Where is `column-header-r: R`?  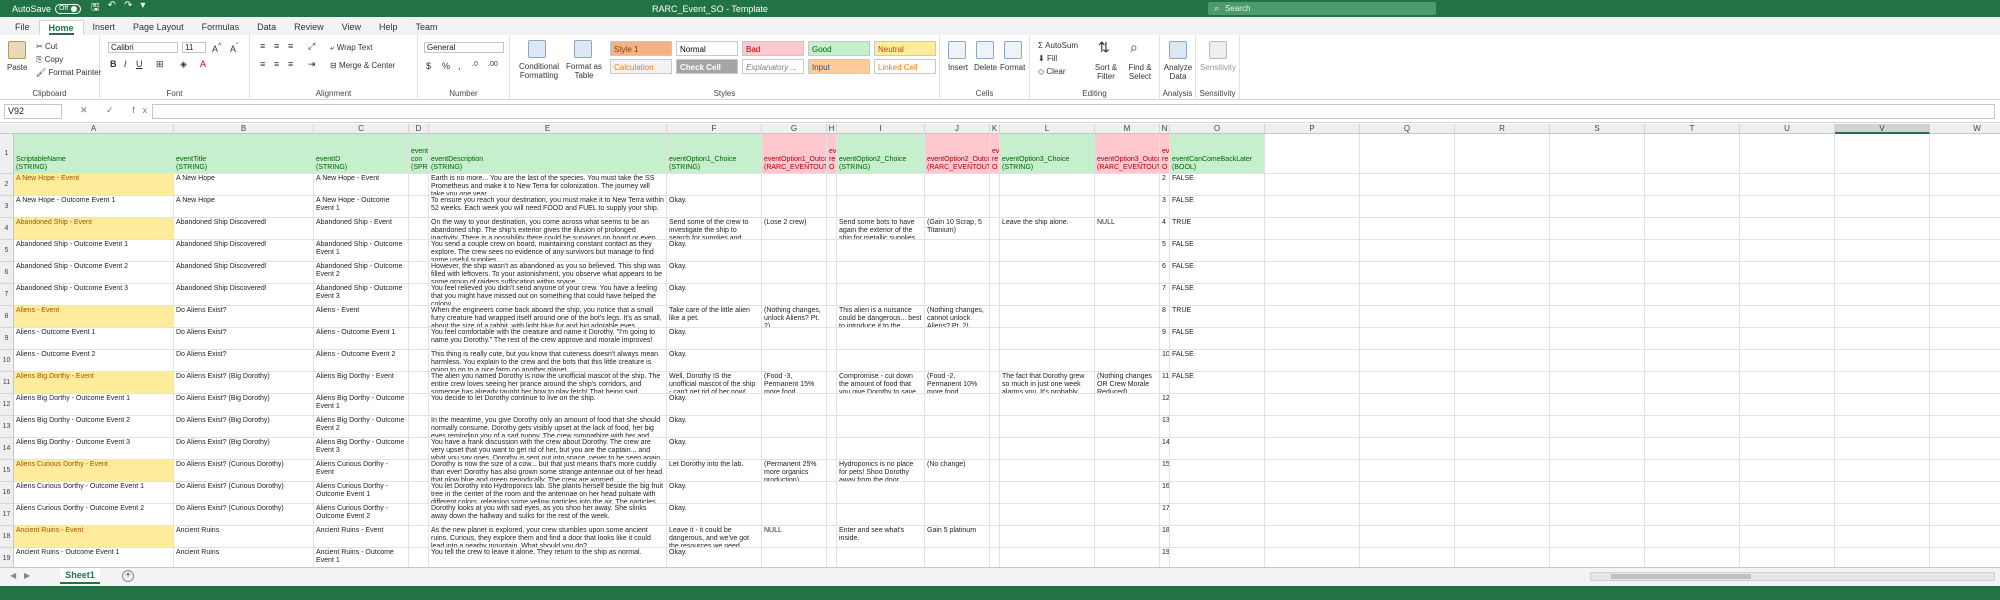 column-header-r: R is located at coordinates (1502, 129).